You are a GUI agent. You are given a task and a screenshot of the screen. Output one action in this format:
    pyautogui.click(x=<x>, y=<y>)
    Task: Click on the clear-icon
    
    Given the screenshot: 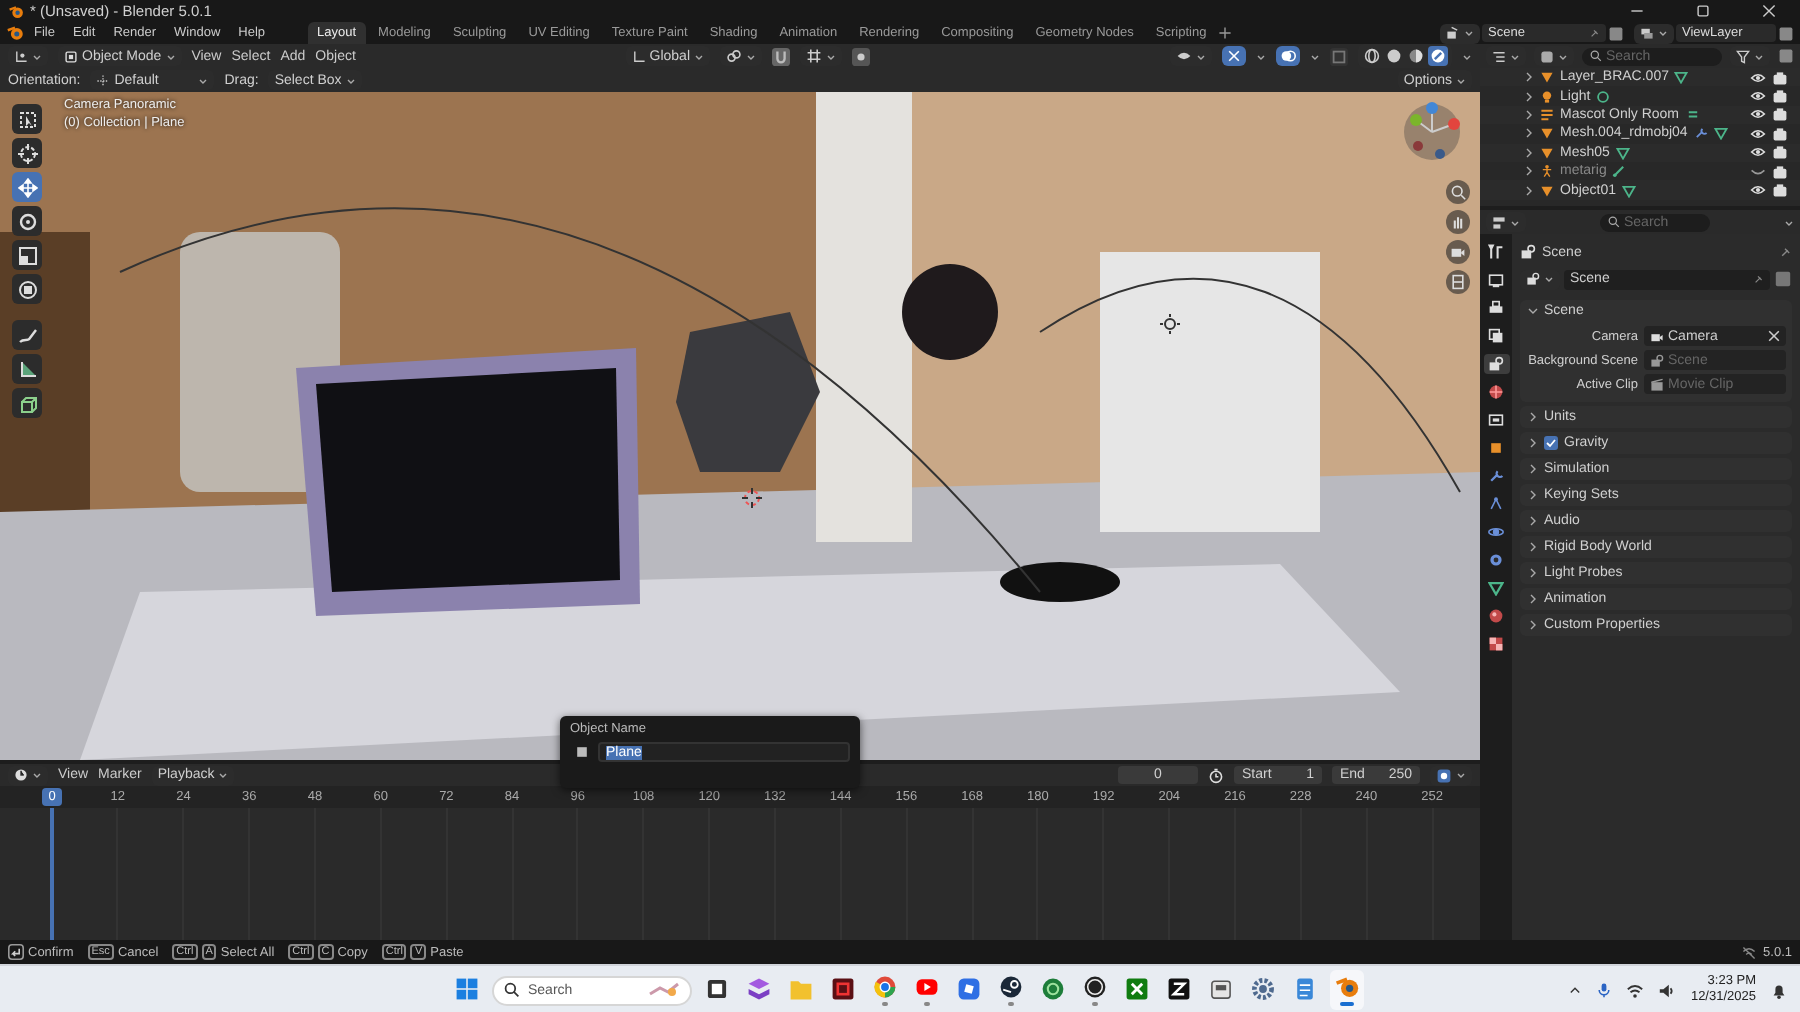 What is the action you would take?
    pyautogui.click(x=1774, y=336)
    